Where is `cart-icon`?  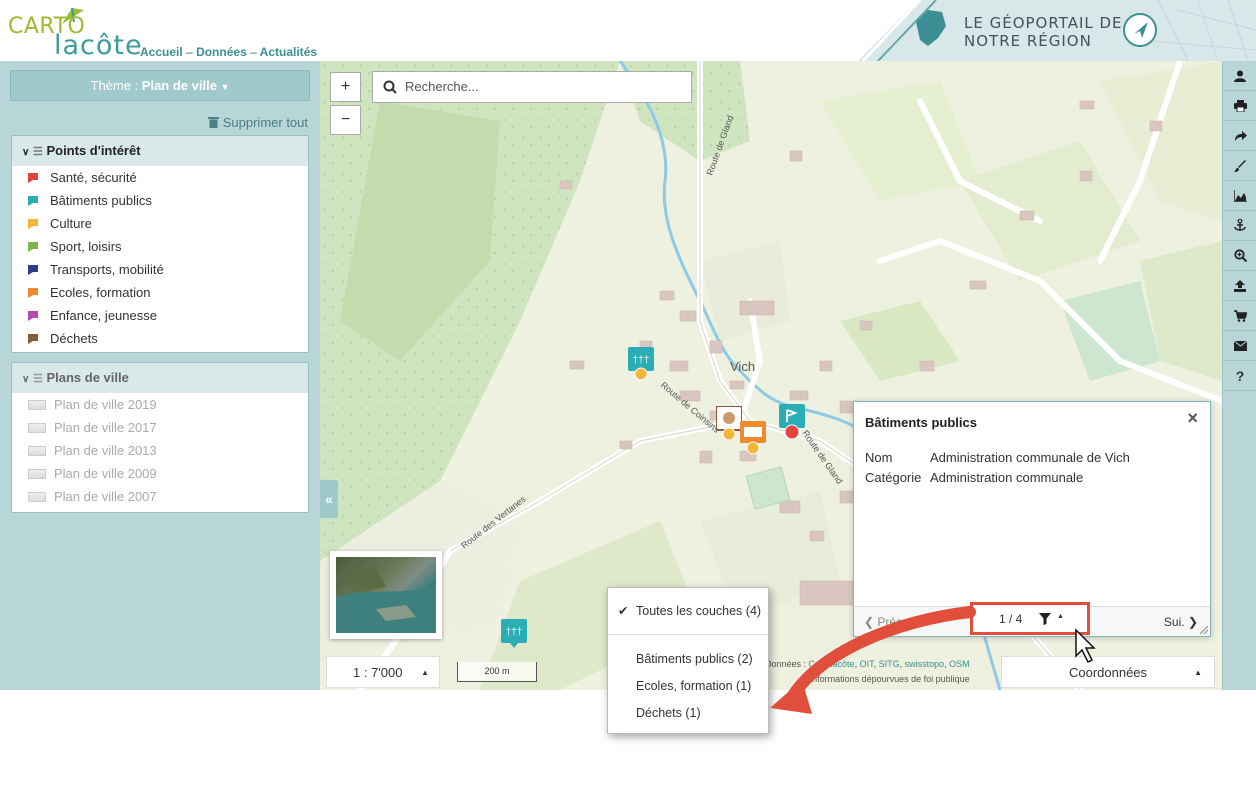 cart-icon is located at coordinates (1239, 316).